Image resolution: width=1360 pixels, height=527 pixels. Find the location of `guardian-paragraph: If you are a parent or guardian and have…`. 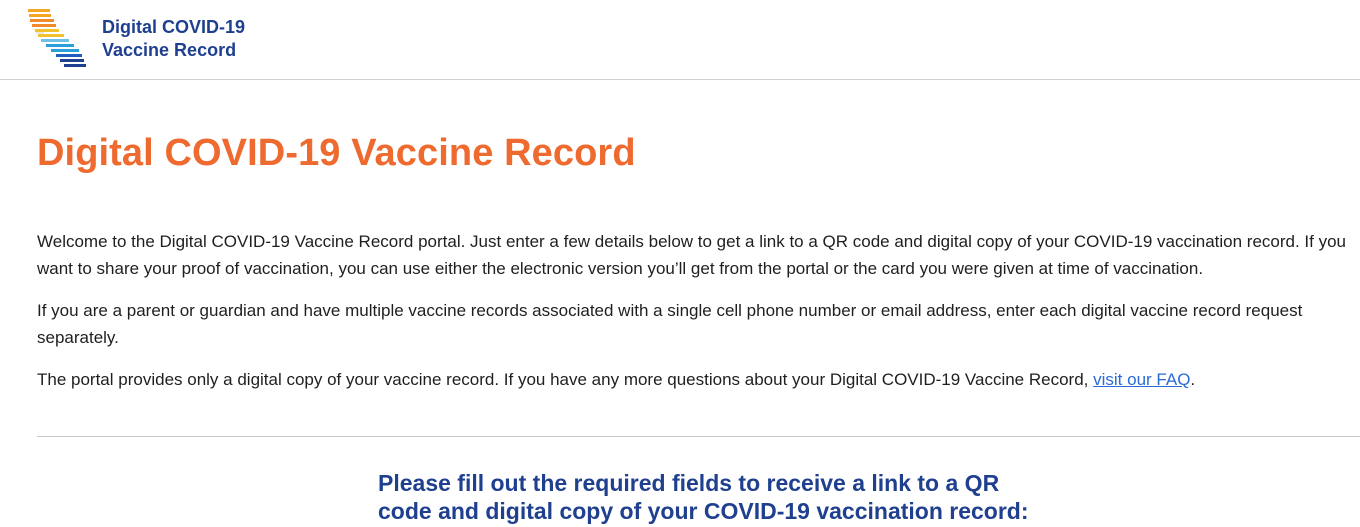

guardian-paragraph: If you are a parent or guardian and have… is located at coordinates (670, 324).